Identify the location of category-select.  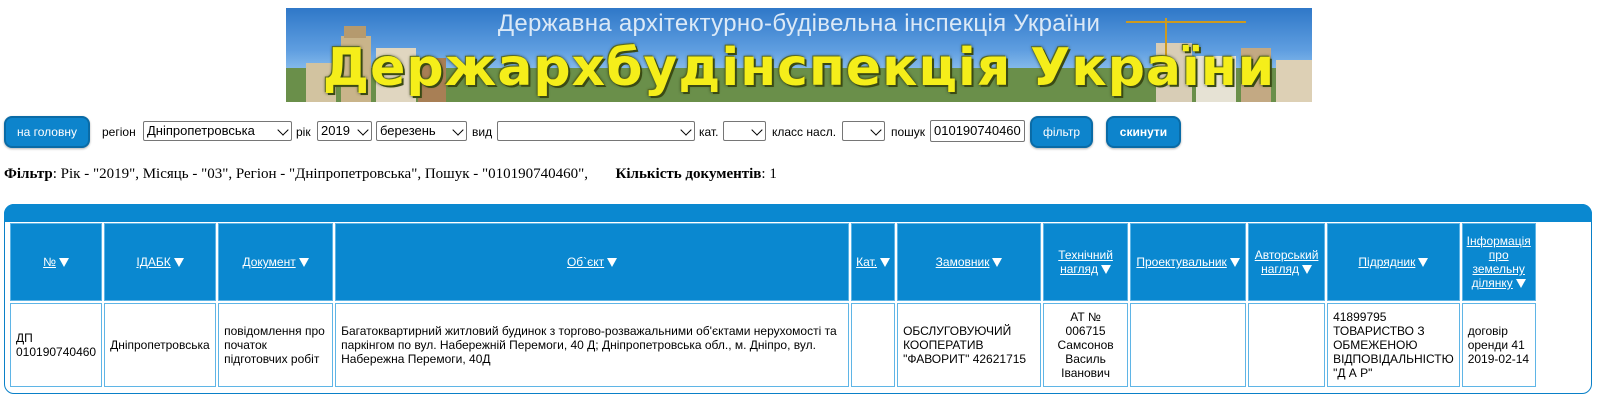
(744, 131).